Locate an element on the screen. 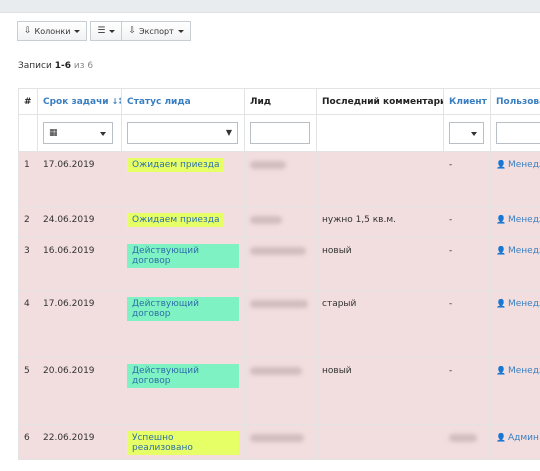 This screenshot has height=471, width=540. lead-filter-input is located at coordinates (280, 133).